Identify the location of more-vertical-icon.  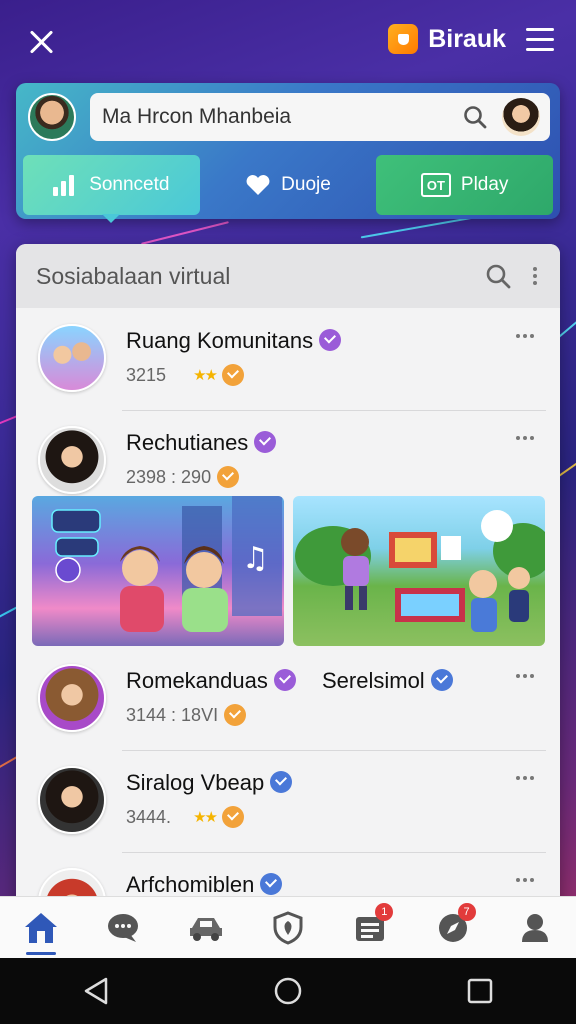
(535, 277).